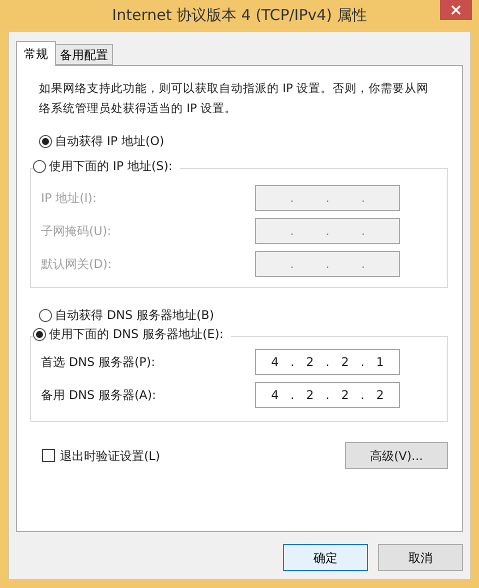  What do you see at coordinates (77, 264) in the screenshot?
I see `field-label: 默认网关(D):` at bounding box center [77, 264].